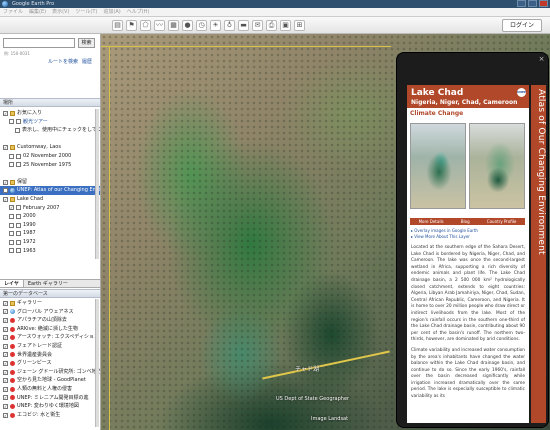 This screenshot has width=550, height=430. Describe the element at coordinates (60, 12) in the screenshot. I see `menu-item: 表示(V)` at that location.